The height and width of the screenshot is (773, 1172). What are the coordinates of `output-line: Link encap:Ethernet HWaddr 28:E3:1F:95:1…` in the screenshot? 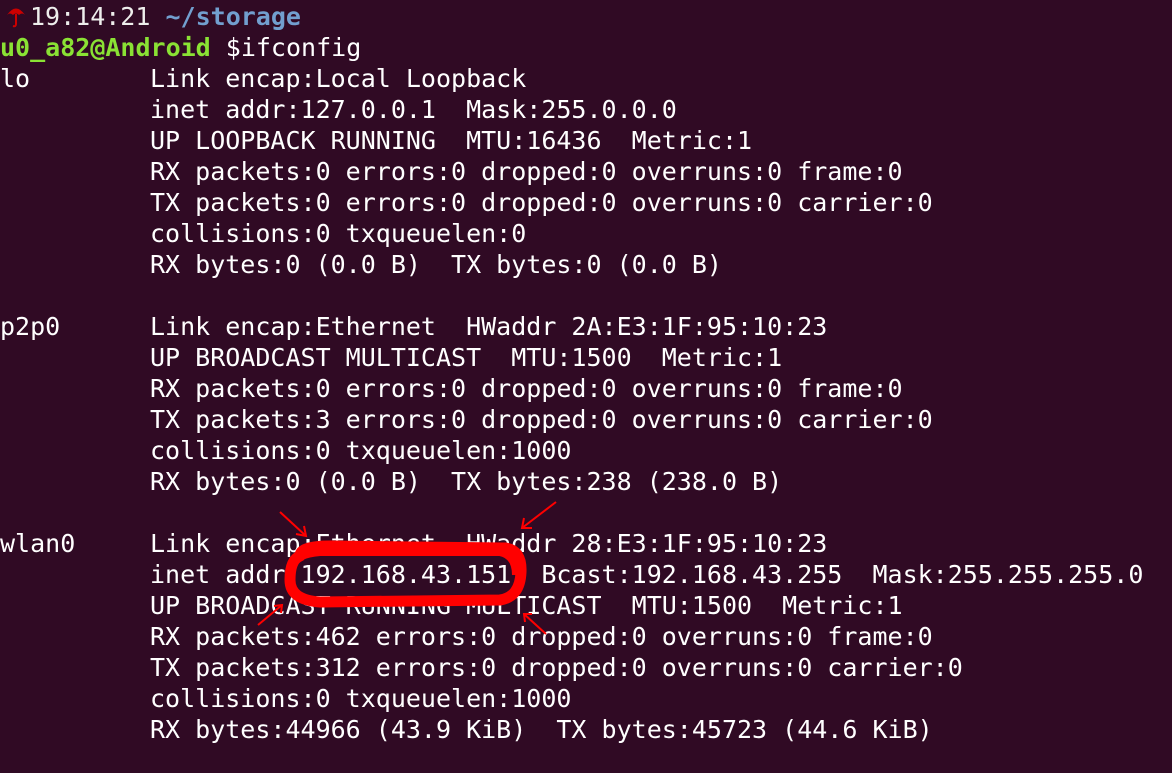 It's located at (489, 543).